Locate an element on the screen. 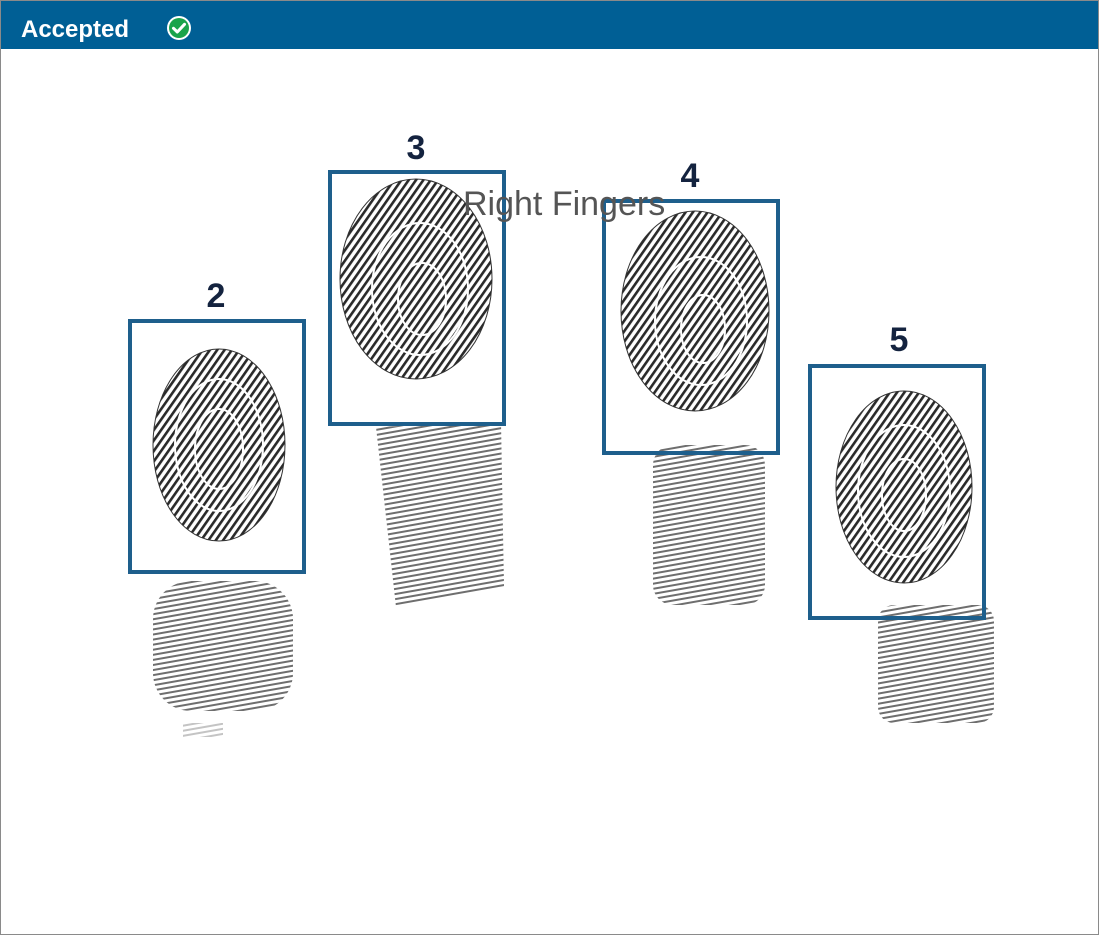 This screenshot has width=1099, height=935. finger-5-number: 5 is located at coordinates (899, 340).